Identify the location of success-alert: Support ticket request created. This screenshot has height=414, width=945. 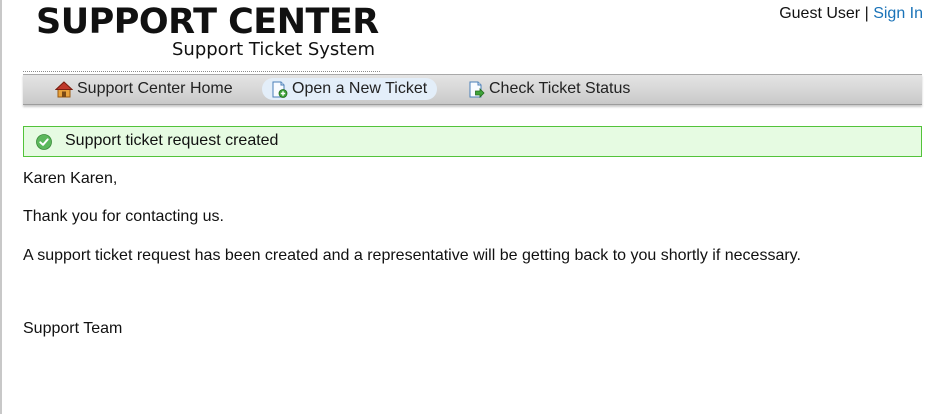
(472, 141).